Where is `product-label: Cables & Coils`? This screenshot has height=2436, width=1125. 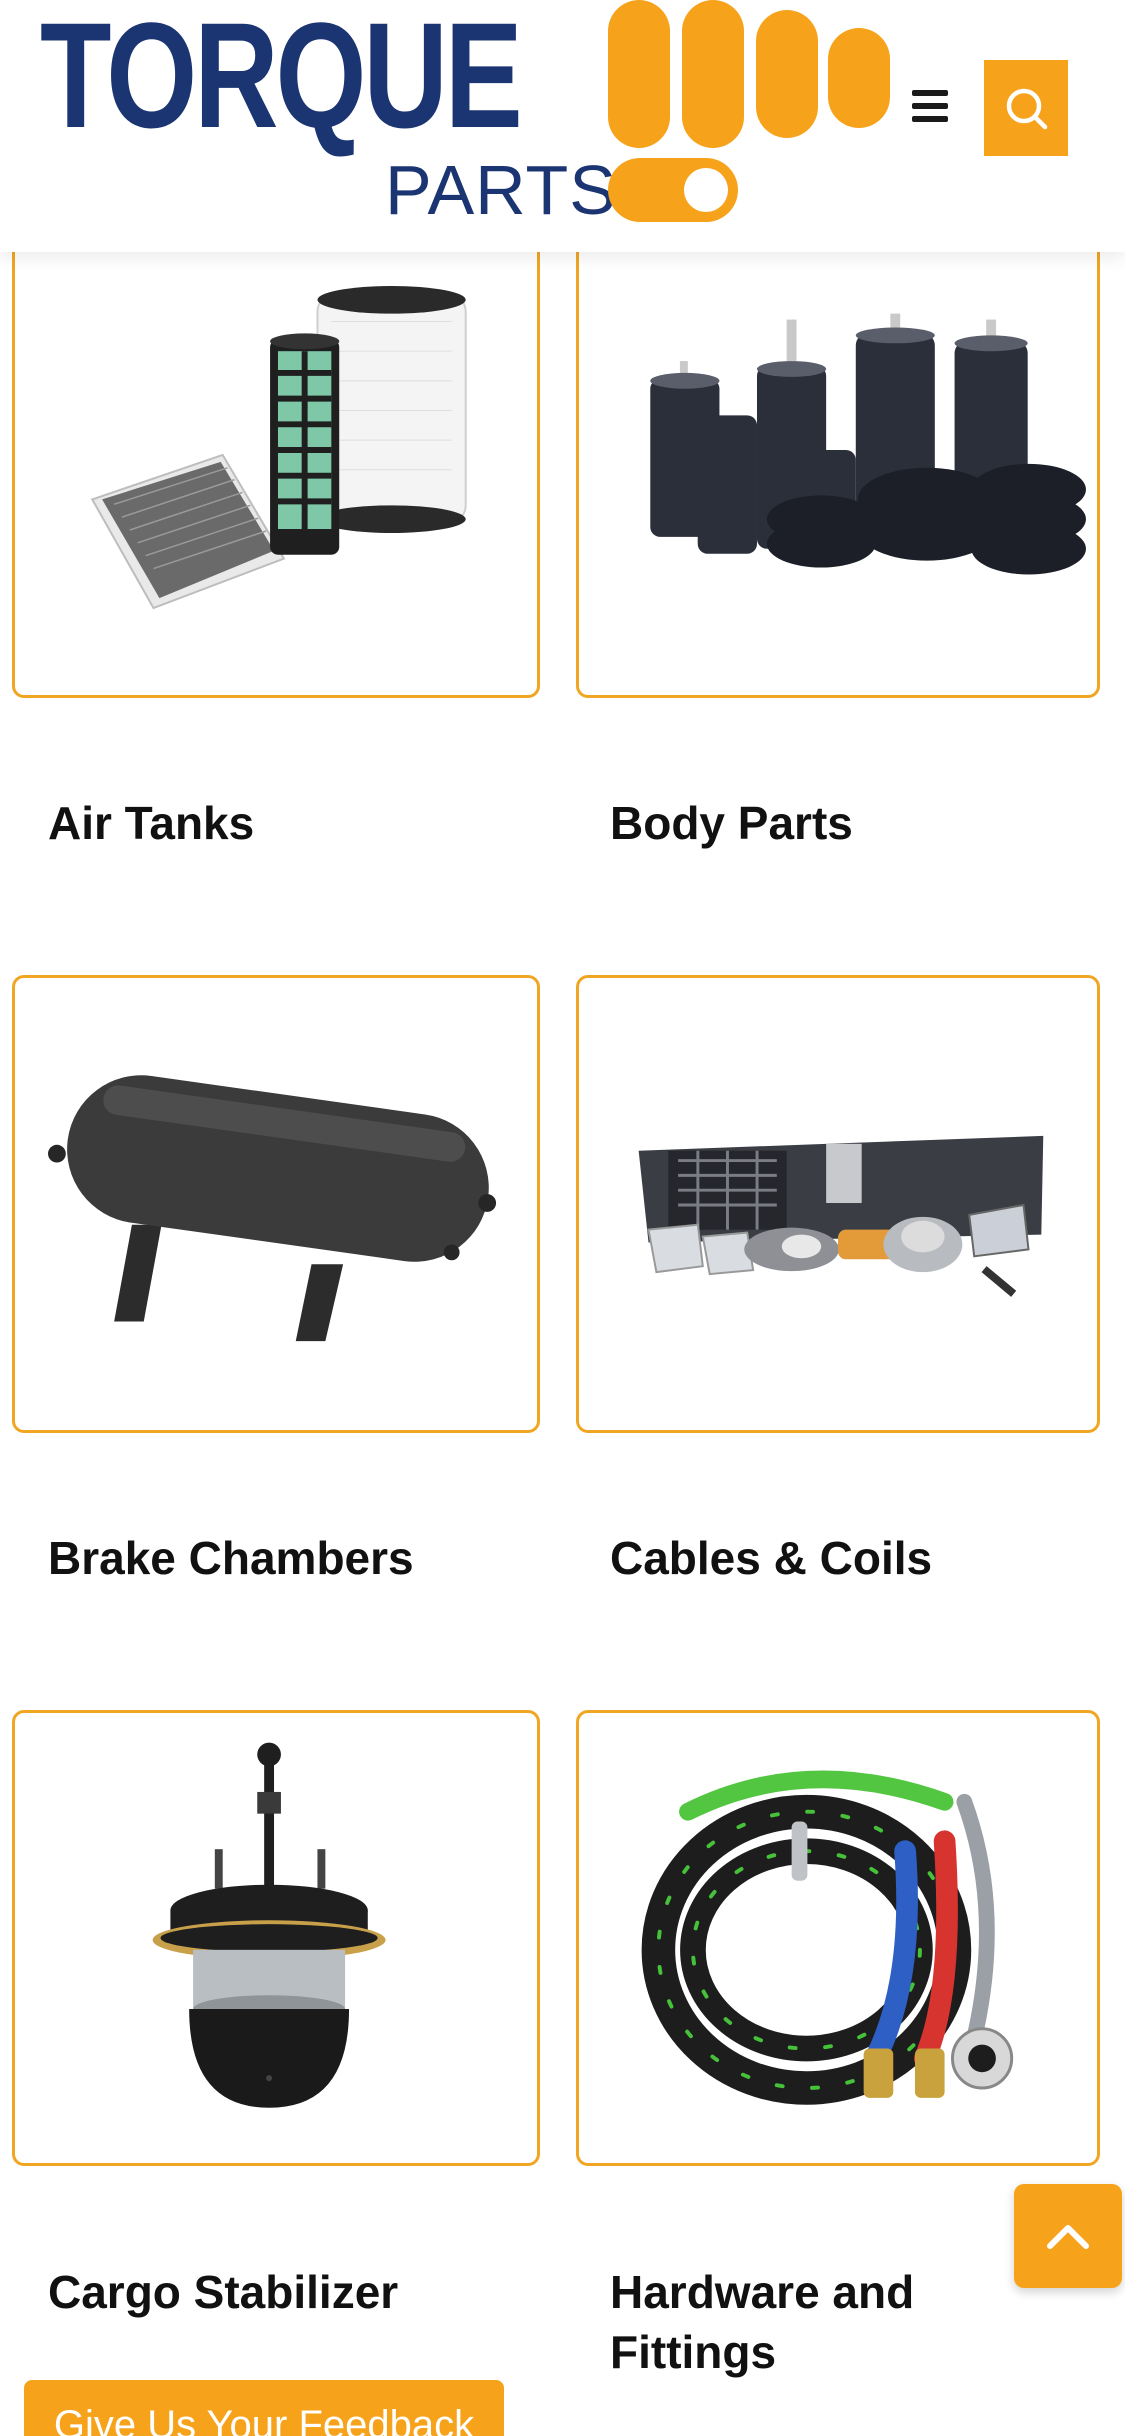
product-label: Cables & Coils is located at coordinates (845, 1558).